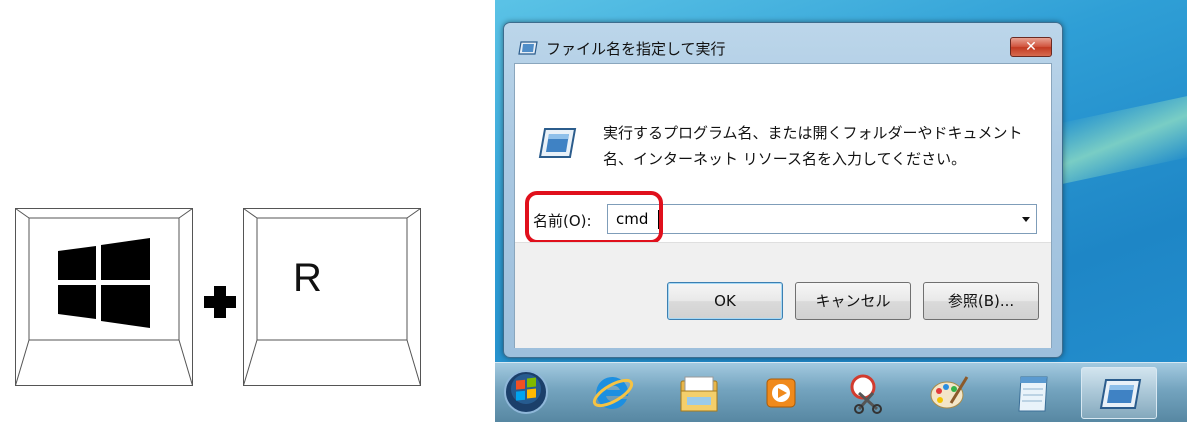  I want to click on run-title-icon, so click(528, 48).